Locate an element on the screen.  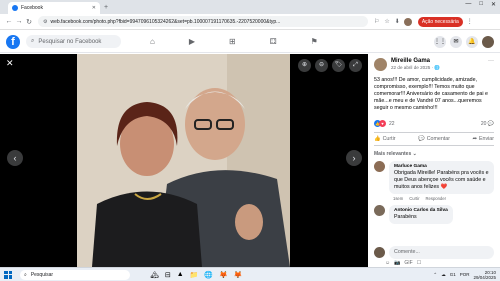
comment-icon: 💬 is located at coordinates (421, 139).